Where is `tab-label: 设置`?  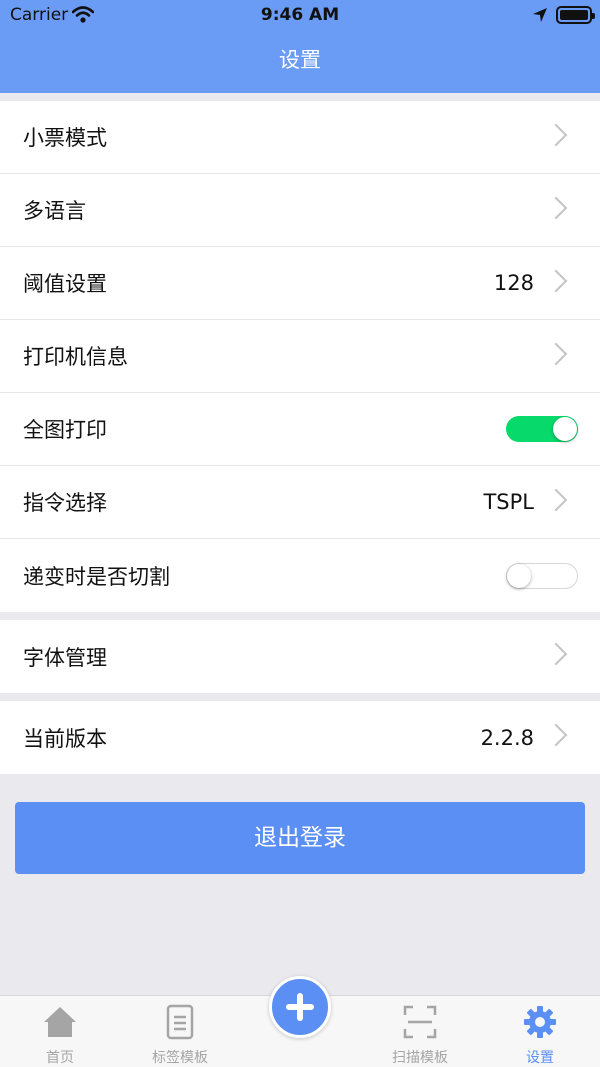
tab-label: 设置 is located at coordinates (540, 1058).